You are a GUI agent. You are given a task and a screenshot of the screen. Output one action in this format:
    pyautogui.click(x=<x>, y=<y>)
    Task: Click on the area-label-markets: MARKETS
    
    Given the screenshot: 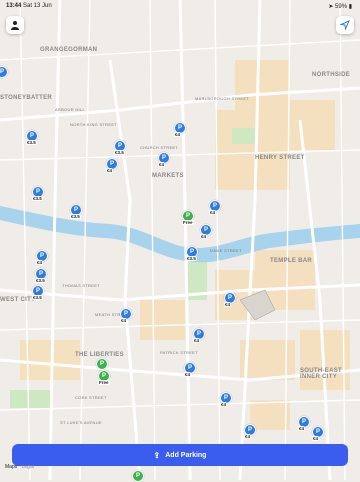 What is the action you would take?
    pyautogui.click(x=168, y=176)
    